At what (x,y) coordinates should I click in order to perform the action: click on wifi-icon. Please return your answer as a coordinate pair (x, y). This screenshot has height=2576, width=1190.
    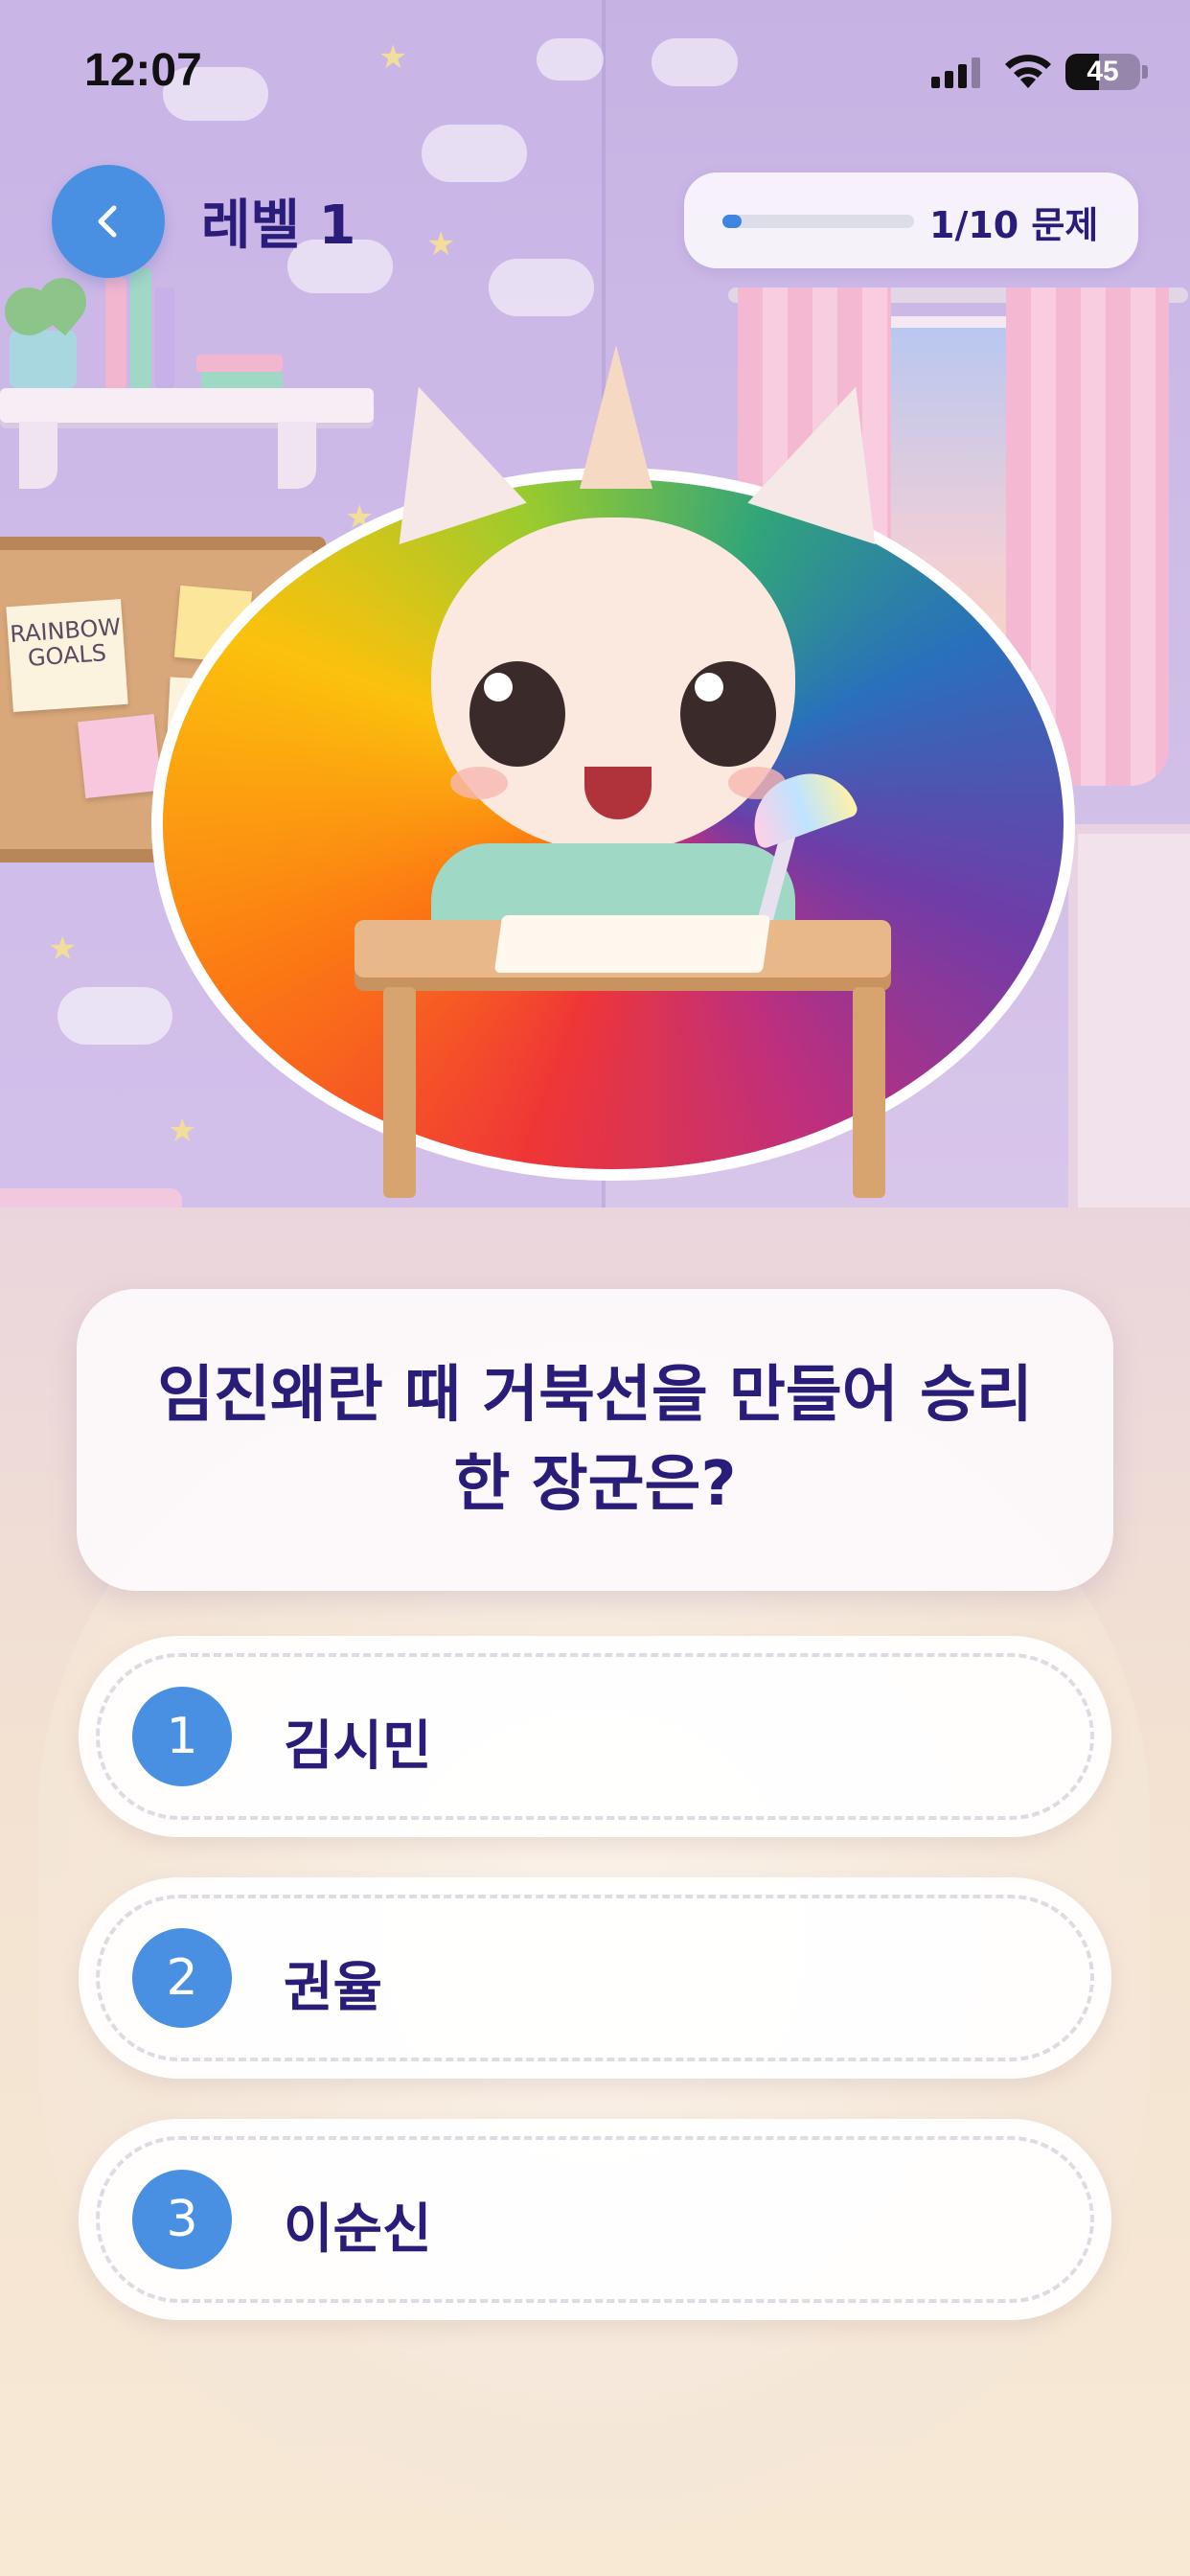
    Looking at the image, I should click on (1028, 71).